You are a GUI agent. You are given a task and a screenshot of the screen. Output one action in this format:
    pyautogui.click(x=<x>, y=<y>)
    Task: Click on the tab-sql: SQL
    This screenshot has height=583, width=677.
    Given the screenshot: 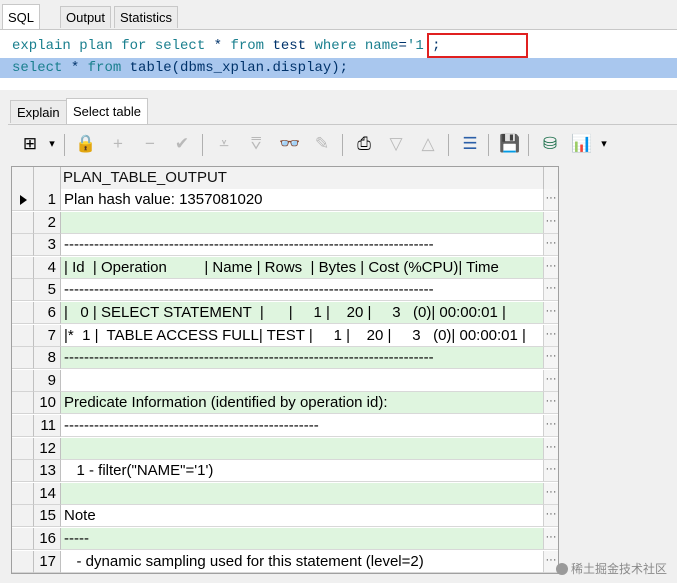 What is the action you would take?
    pyautogui.click(x=21, y=17)
    